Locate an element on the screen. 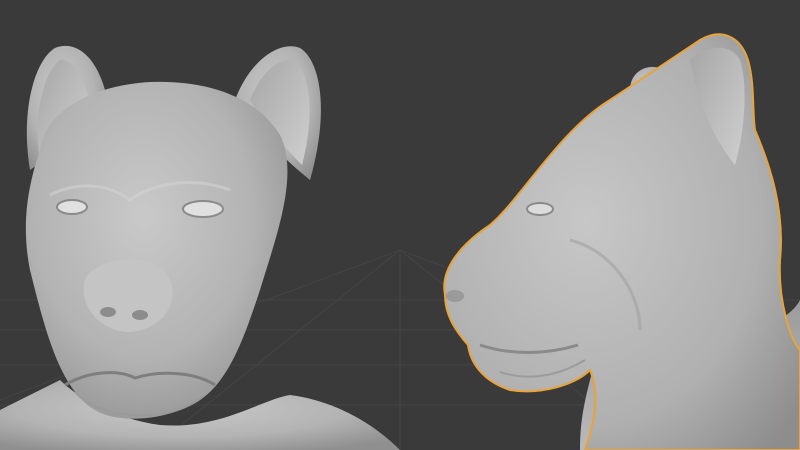 The height and width of the screenshot is (450, 800). side-nose is located at coordinates (455, 296).